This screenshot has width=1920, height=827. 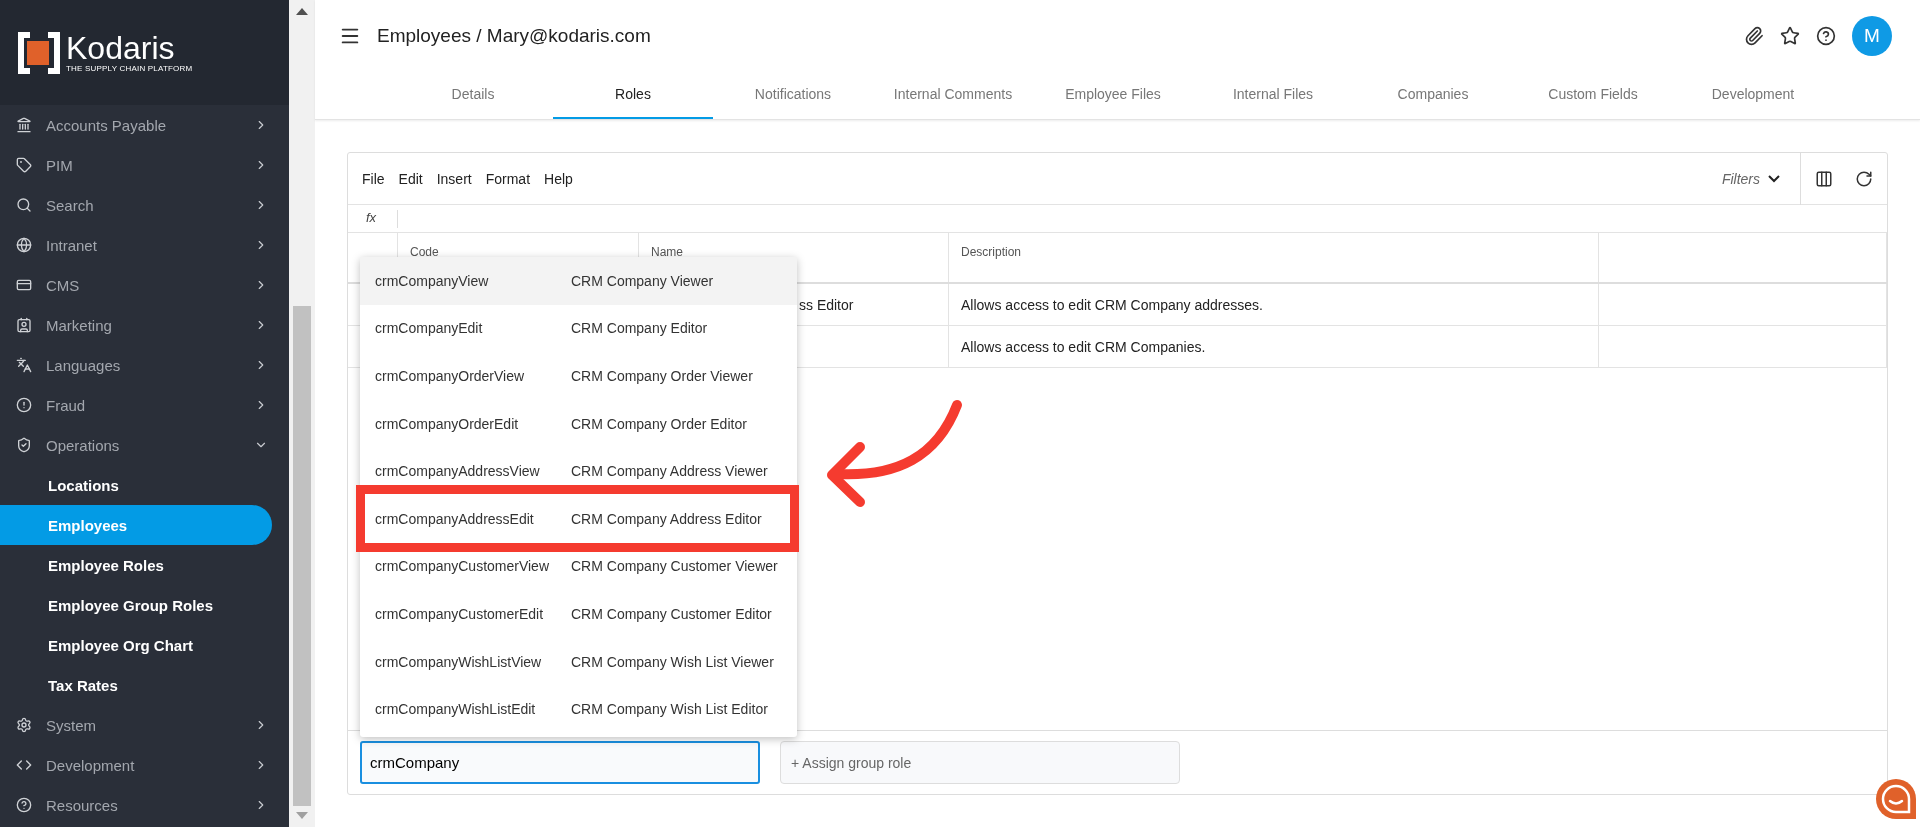 I want to click on chat-icon, so click(x=1896, y=799).